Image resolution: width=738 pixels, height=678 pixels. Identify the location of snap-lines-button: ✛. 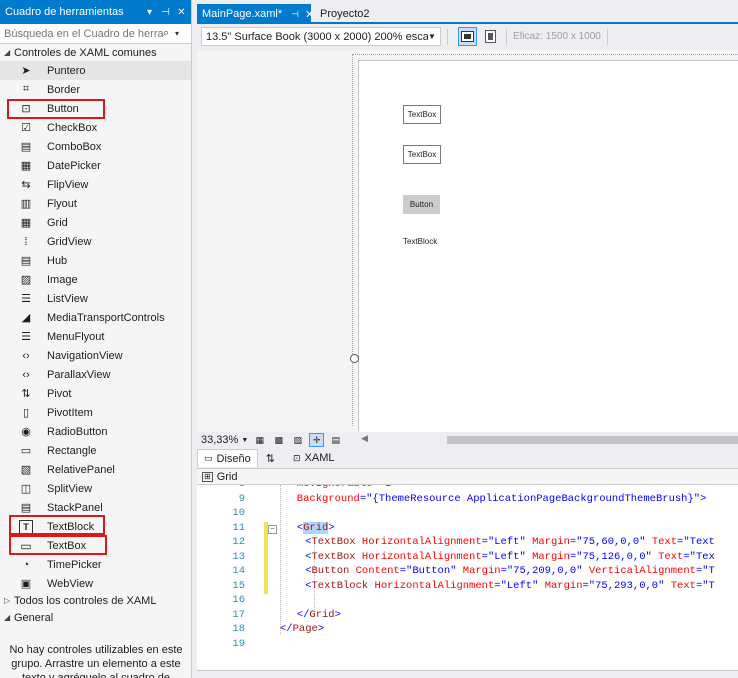
(317, 440).